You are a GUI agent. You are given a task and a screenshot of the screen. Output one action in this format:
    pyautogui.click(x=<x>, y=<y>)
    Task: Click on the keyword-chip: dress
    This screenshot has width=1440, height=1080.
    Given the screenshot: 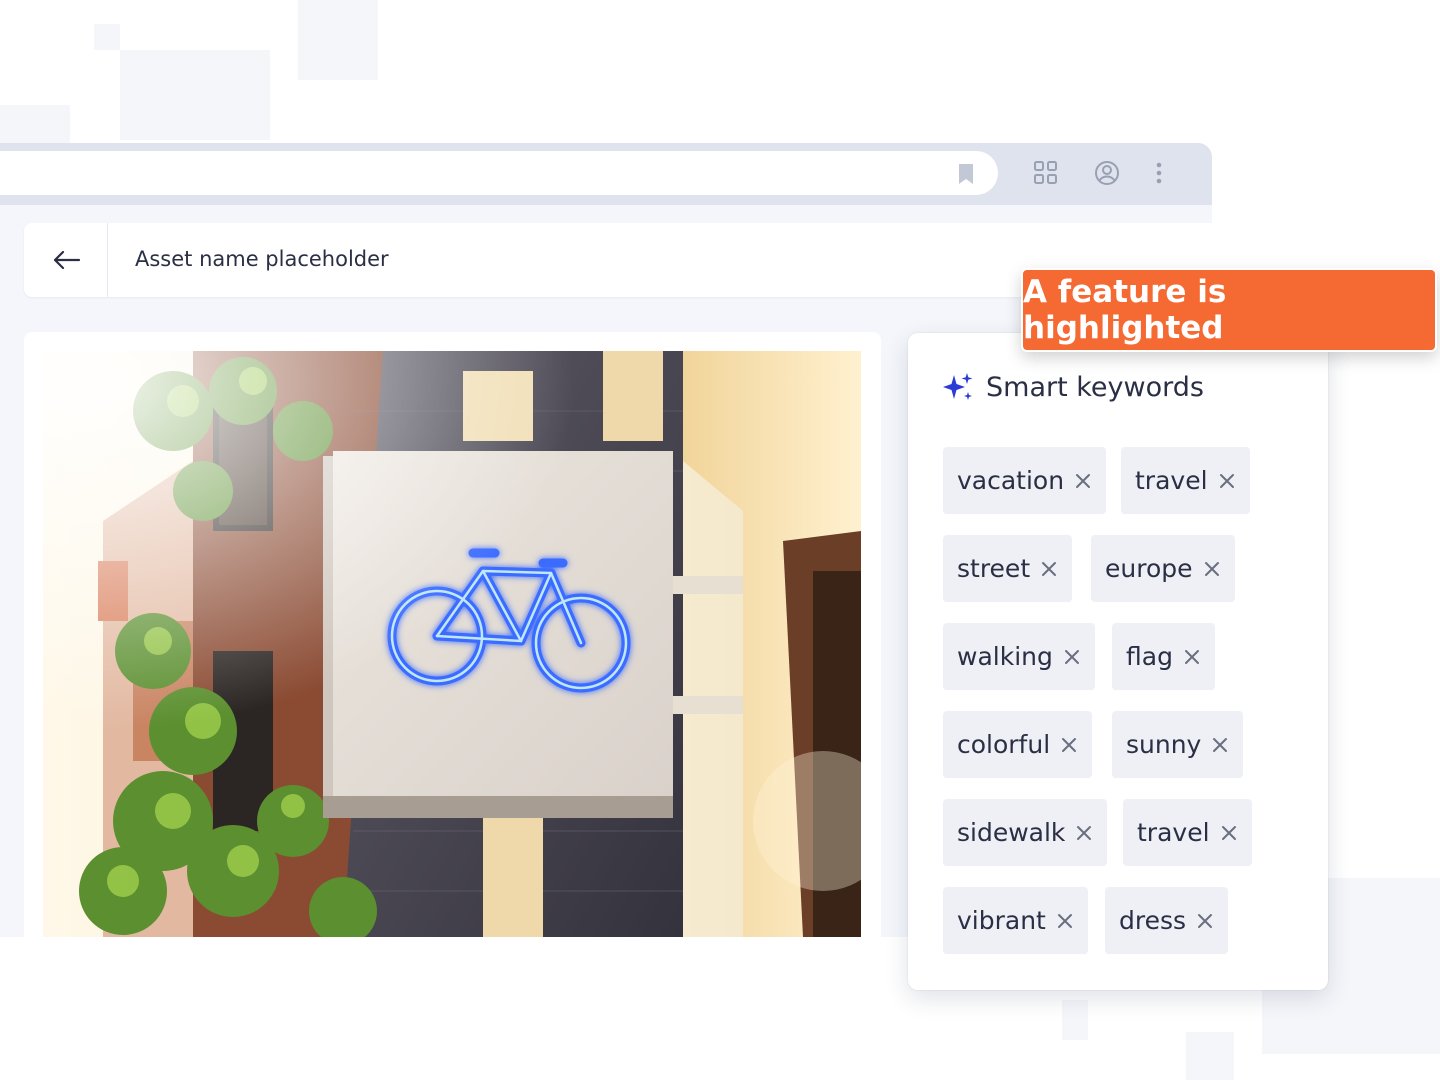 What is the action you would take?
    pyautogui.click(x=1167, y=920)
    